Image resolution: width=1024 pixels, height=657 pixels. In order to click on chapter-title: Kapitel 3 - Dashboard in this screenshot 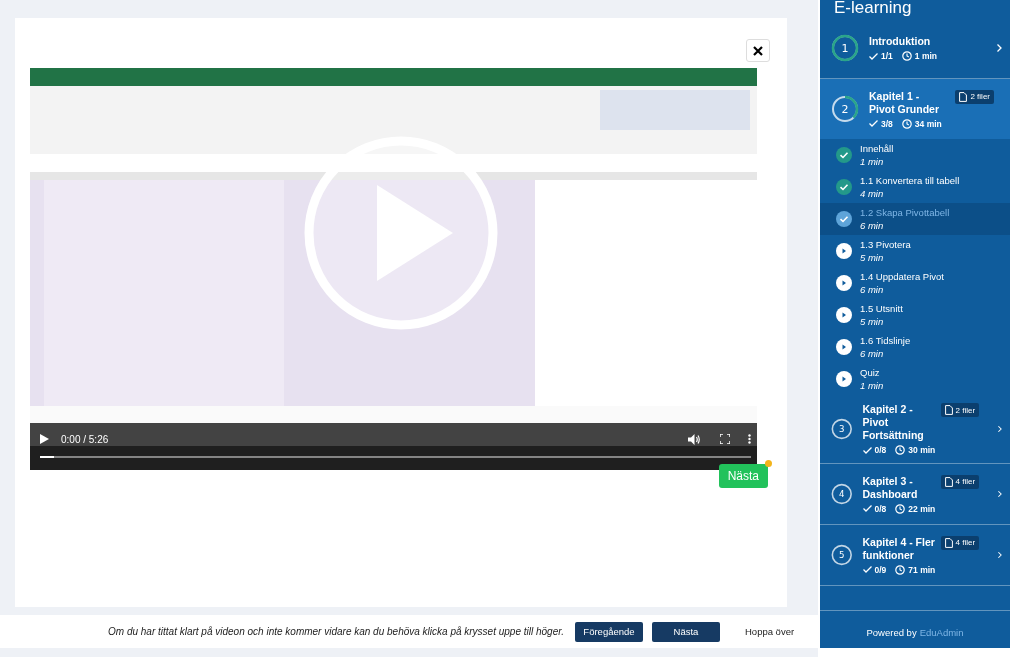, I will do `click(890, 487)`.